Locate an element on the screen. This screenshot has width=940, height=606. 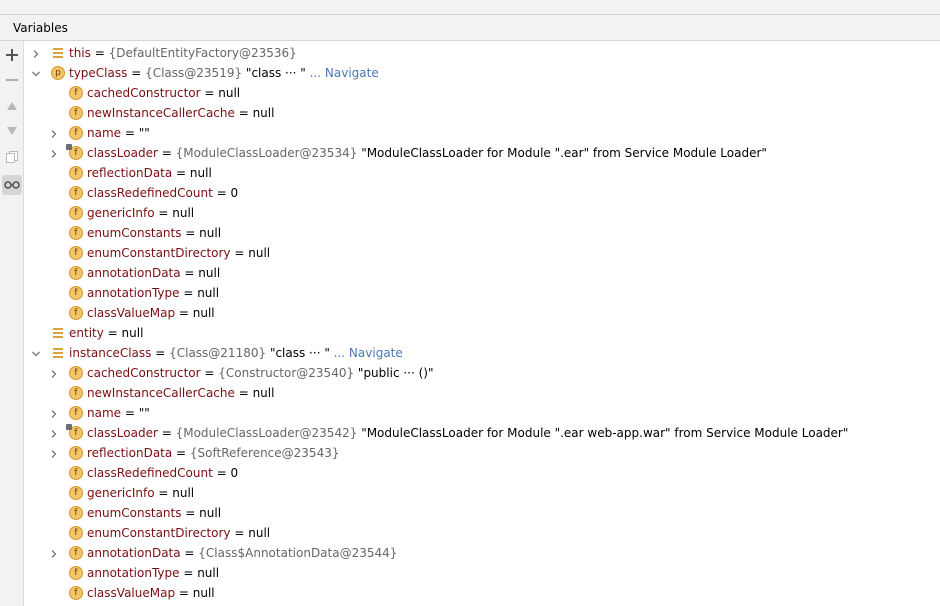
variable-entry: genericInfo = null is located at coordinates (140, 213).